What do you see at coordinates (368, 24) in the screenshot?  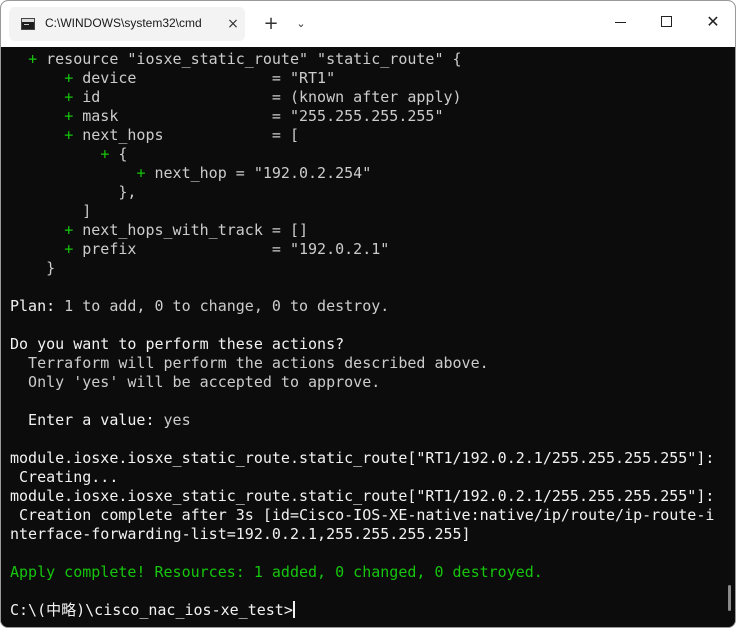 I see `title-bar: C:\WINDOWS\system32\cmd × + ⌄ ✕` at bounding box center [368, 24].